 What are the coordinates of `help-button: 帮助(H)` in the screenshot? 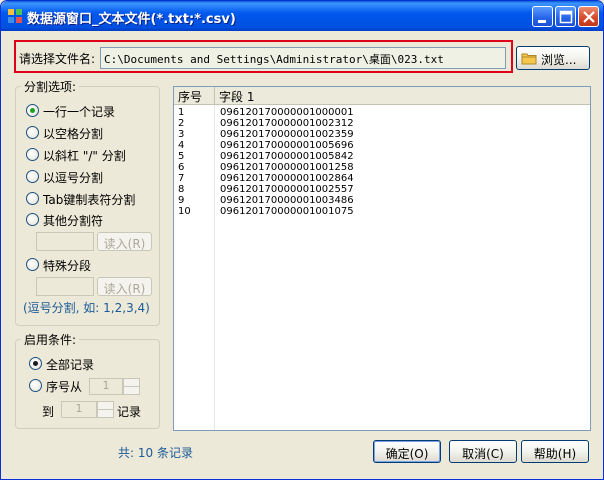 It's located at (555, 451).